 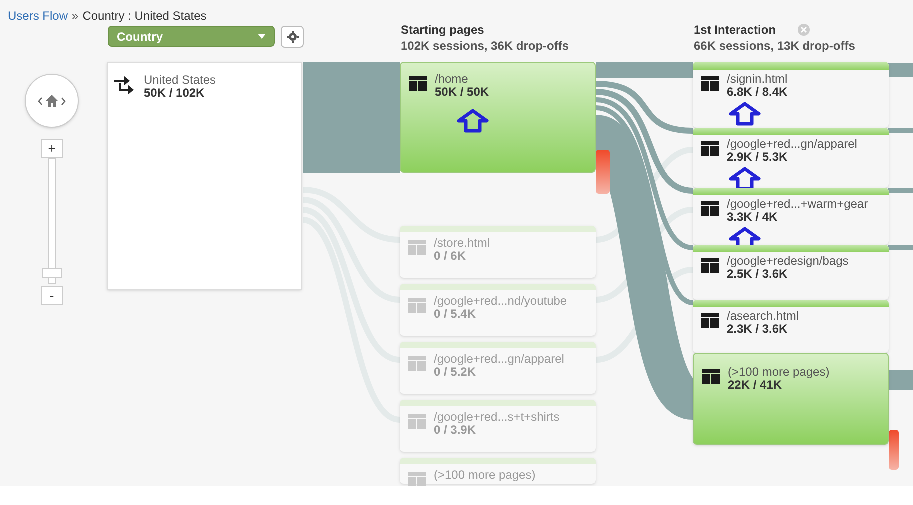 I want to click on page-label: /google+redesign/bags, so click(x=788, y=261).